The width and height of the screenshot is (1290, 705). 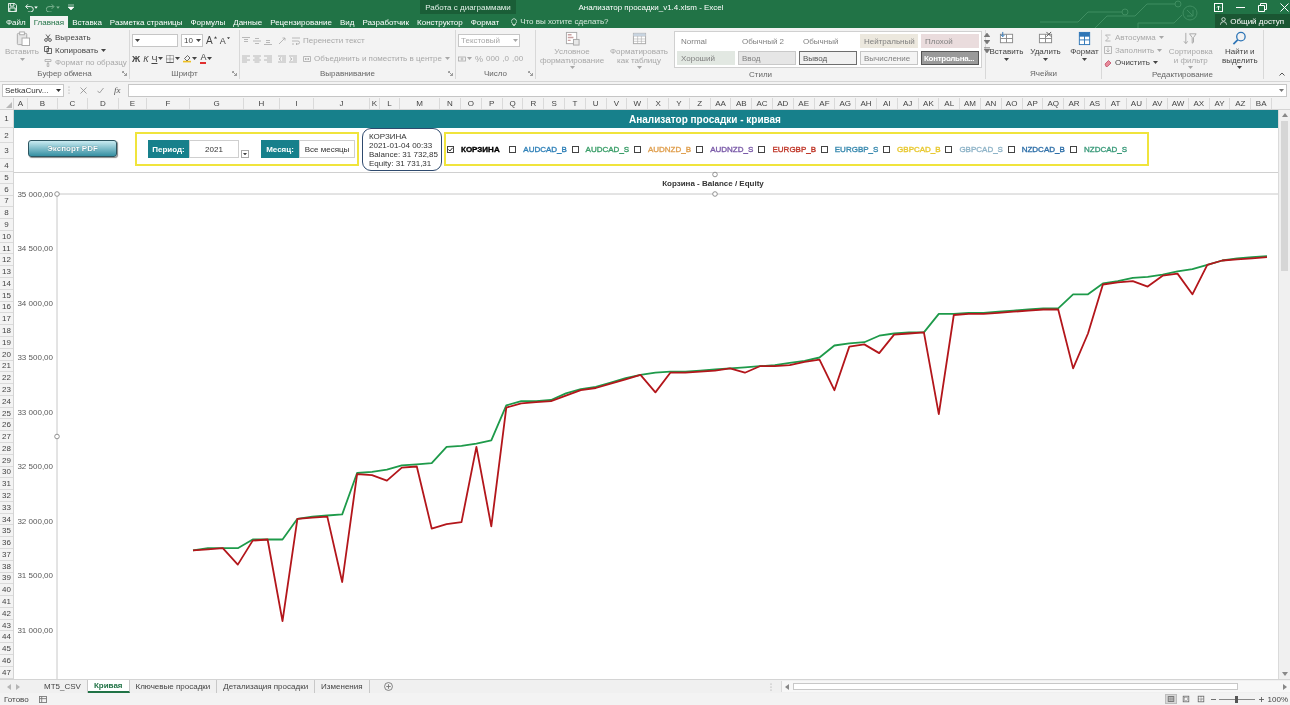 I want to click on column-header: I, so click(x=297, y=103).